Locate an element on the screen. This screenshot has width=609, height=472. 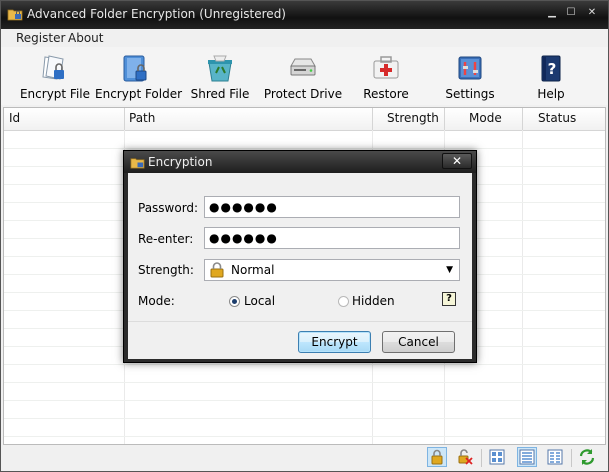
mode-hidden-radio is located at coordinates (343, 301).